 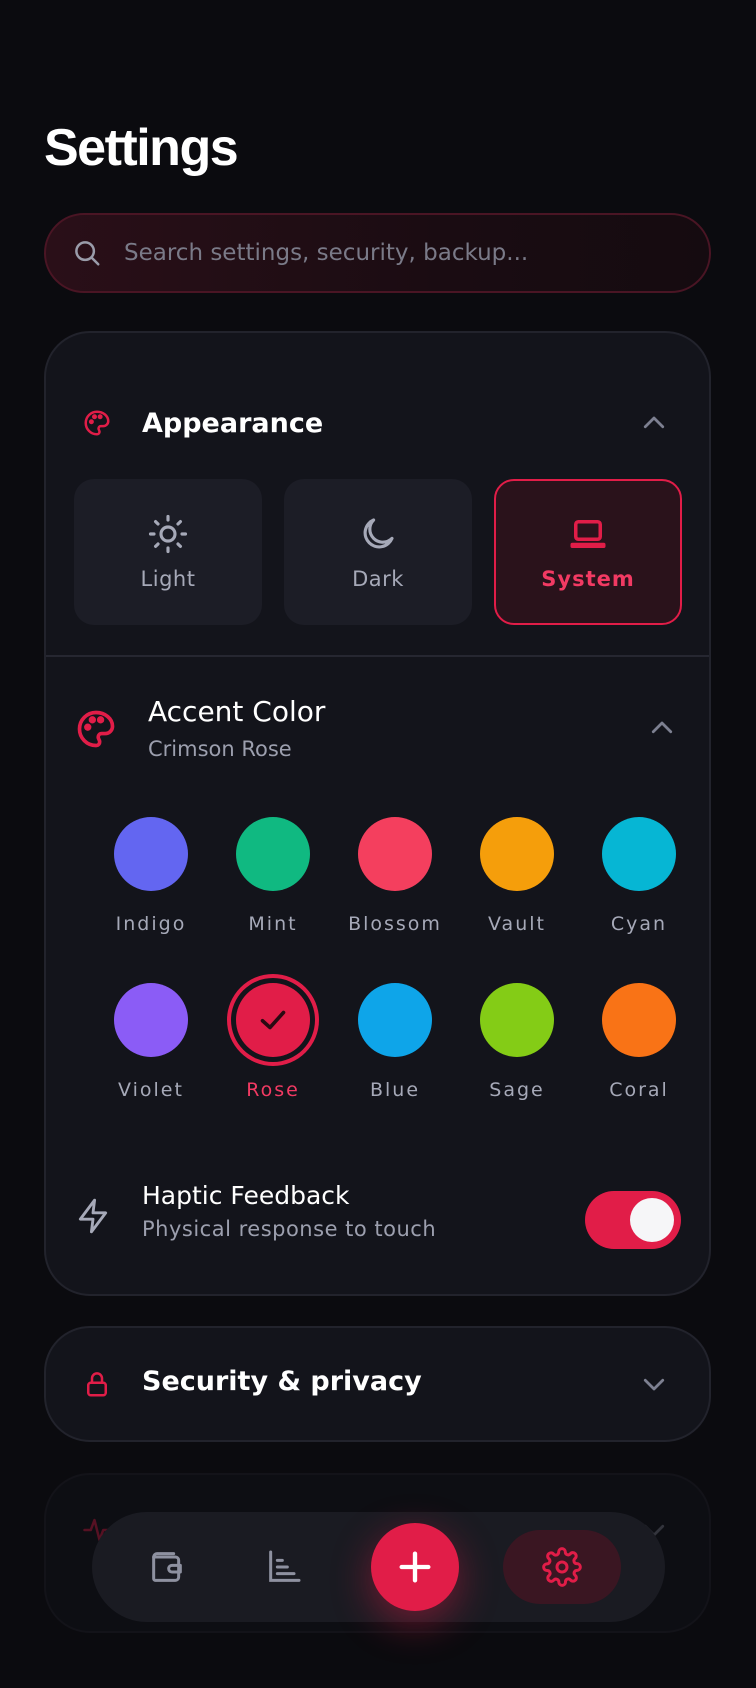 What do you see at coordinates (97, 1384) in the screenshot?
I see `lock-icon` at bounding box center [97, 1384].